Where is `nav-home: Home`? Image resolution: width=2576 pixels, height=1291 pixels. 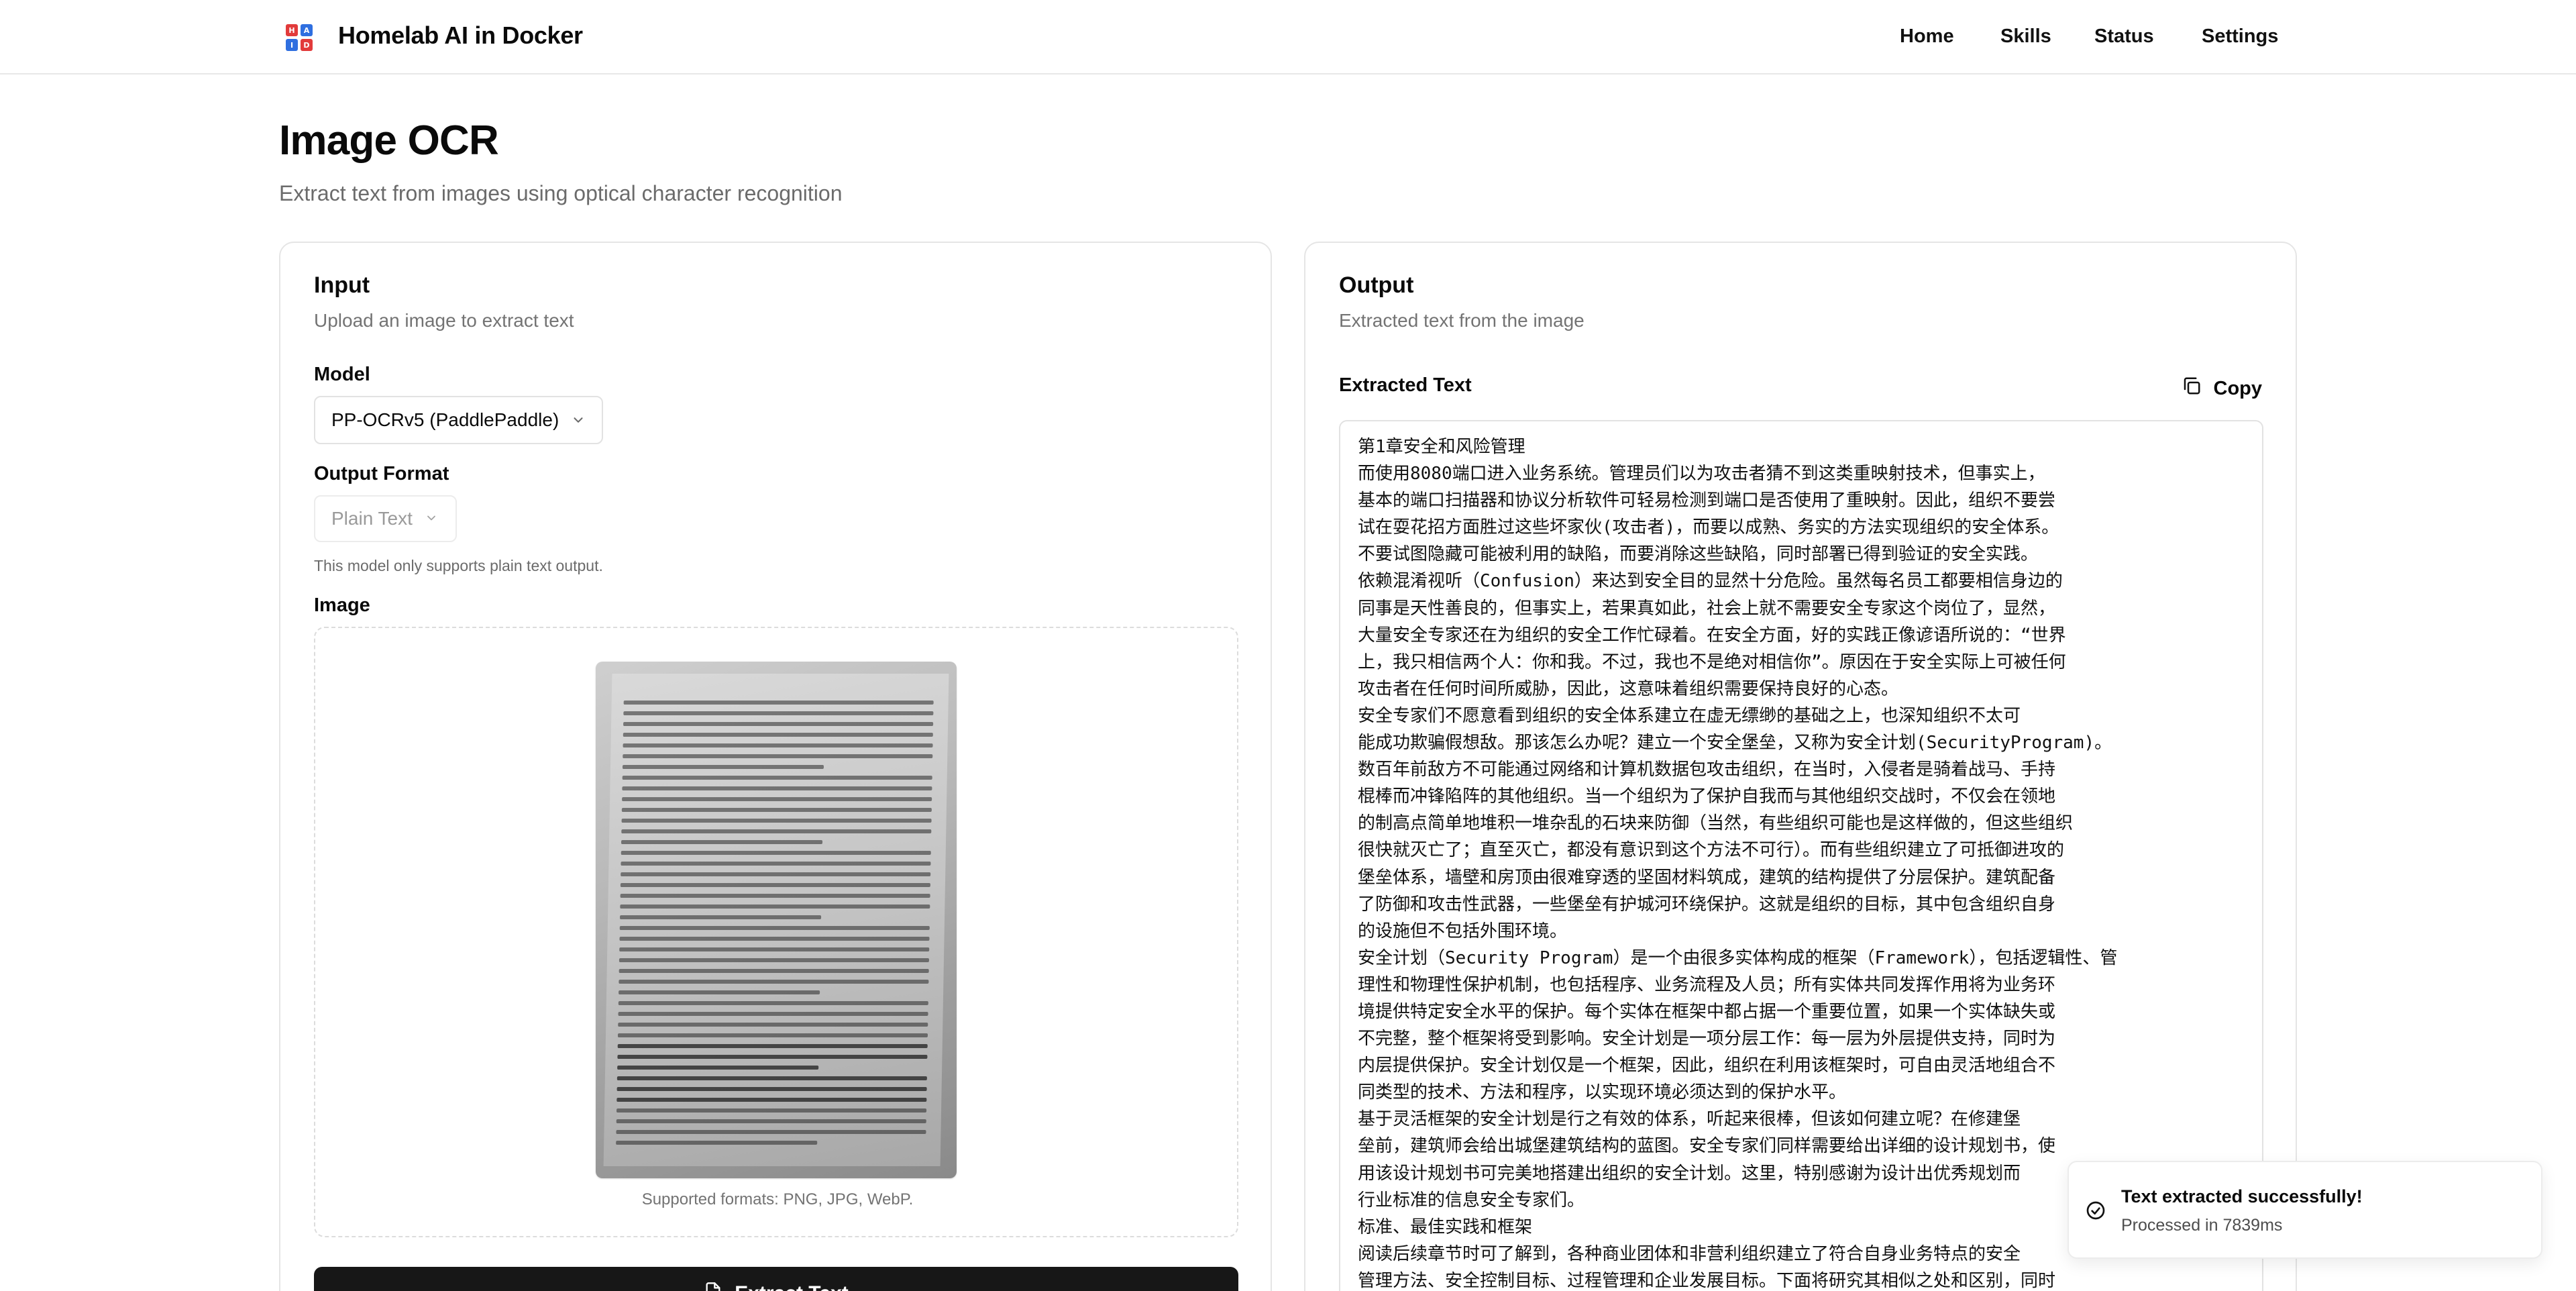 nav-home: Home is located at coordinates (1927, 36).